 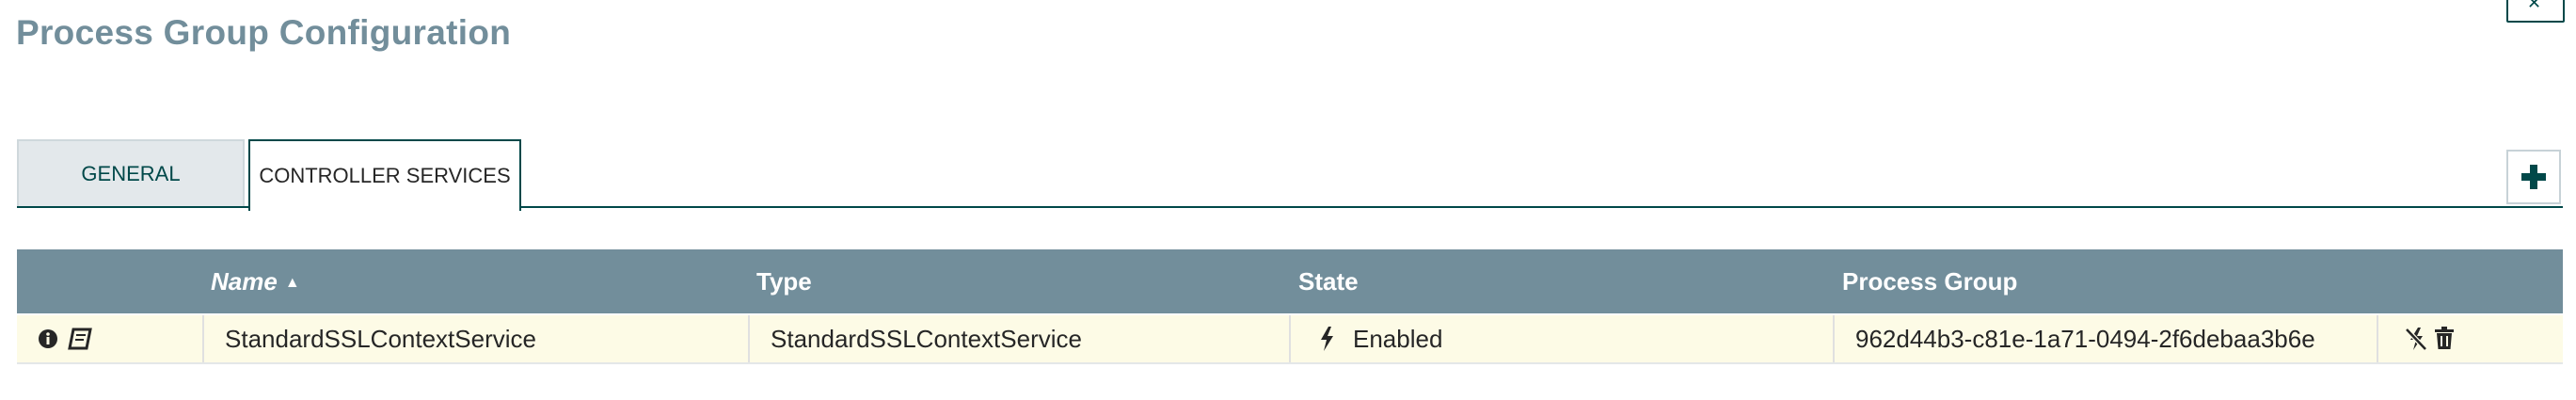 I want to click on row-process-group-cell: 962d44b3-c81e-1a71-0494-2f6debaa3b6e, so click(x=2105, y=338).